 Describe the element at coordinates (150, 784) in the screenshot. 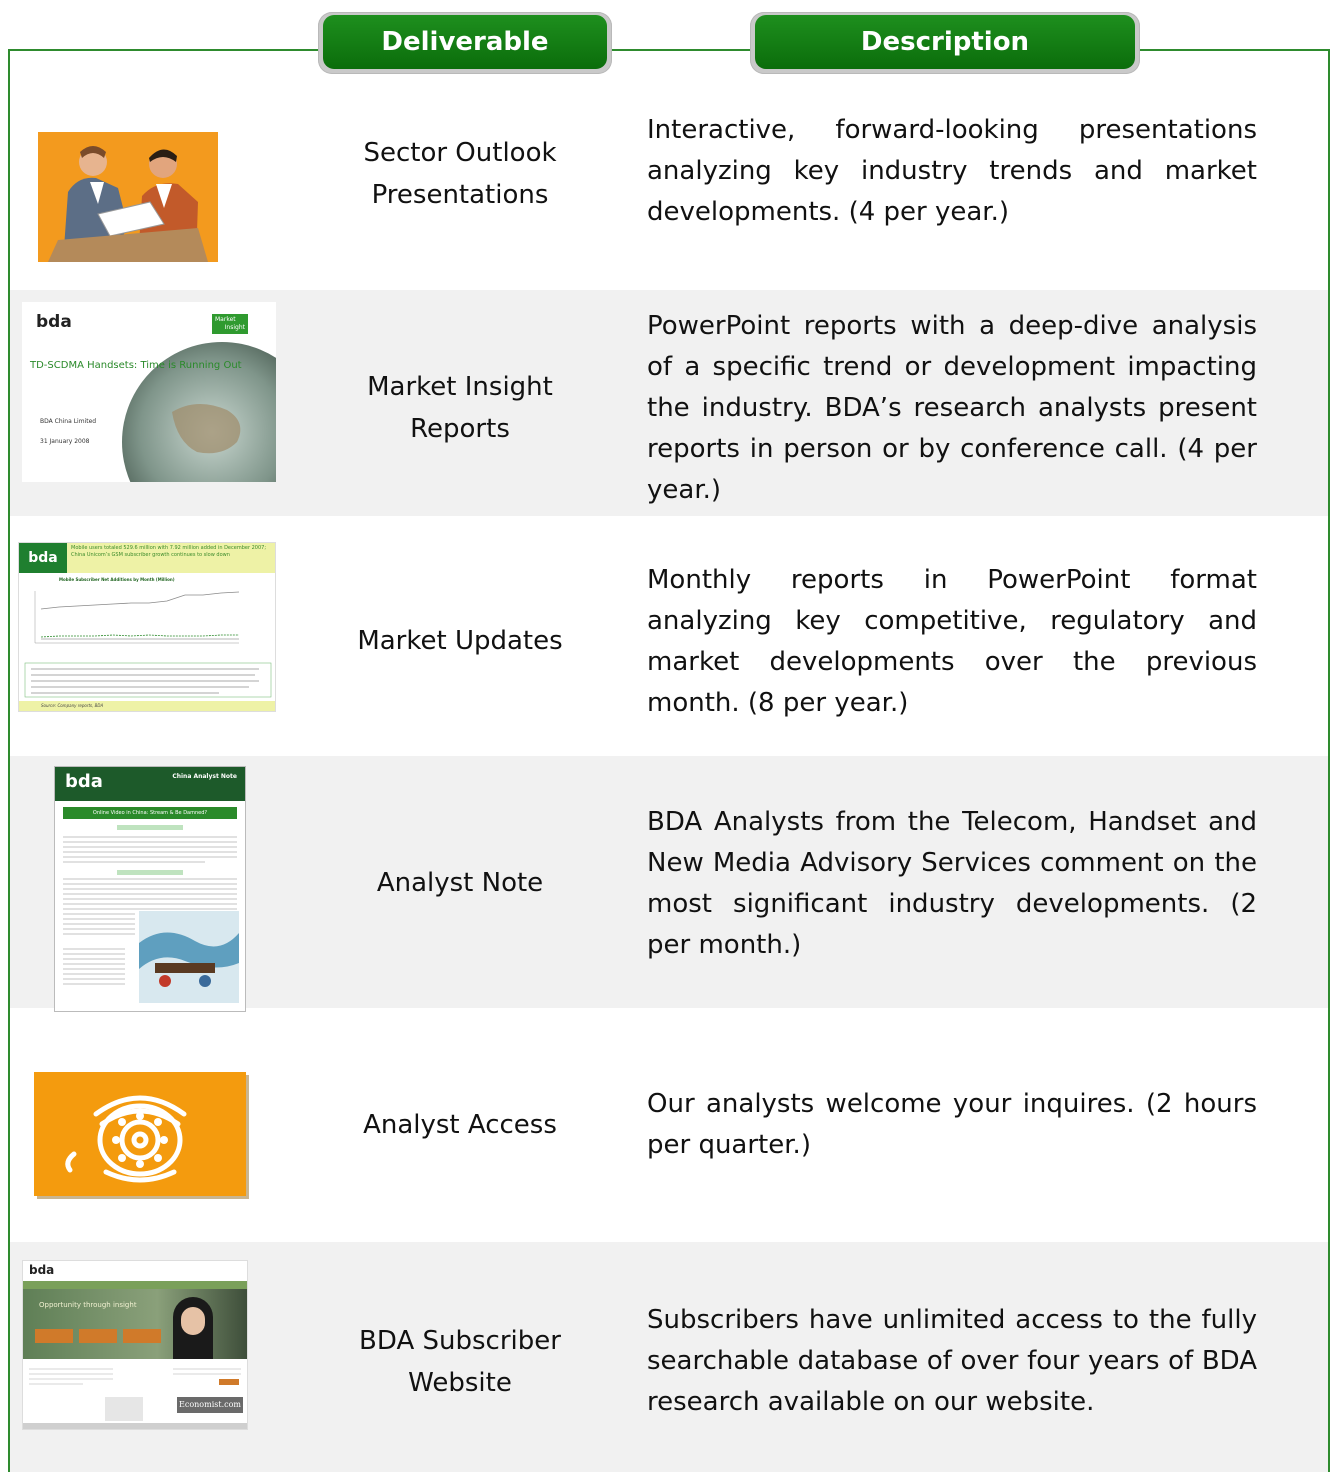

I see `thumb-header-bar: bda China Analyst Note` at that location.